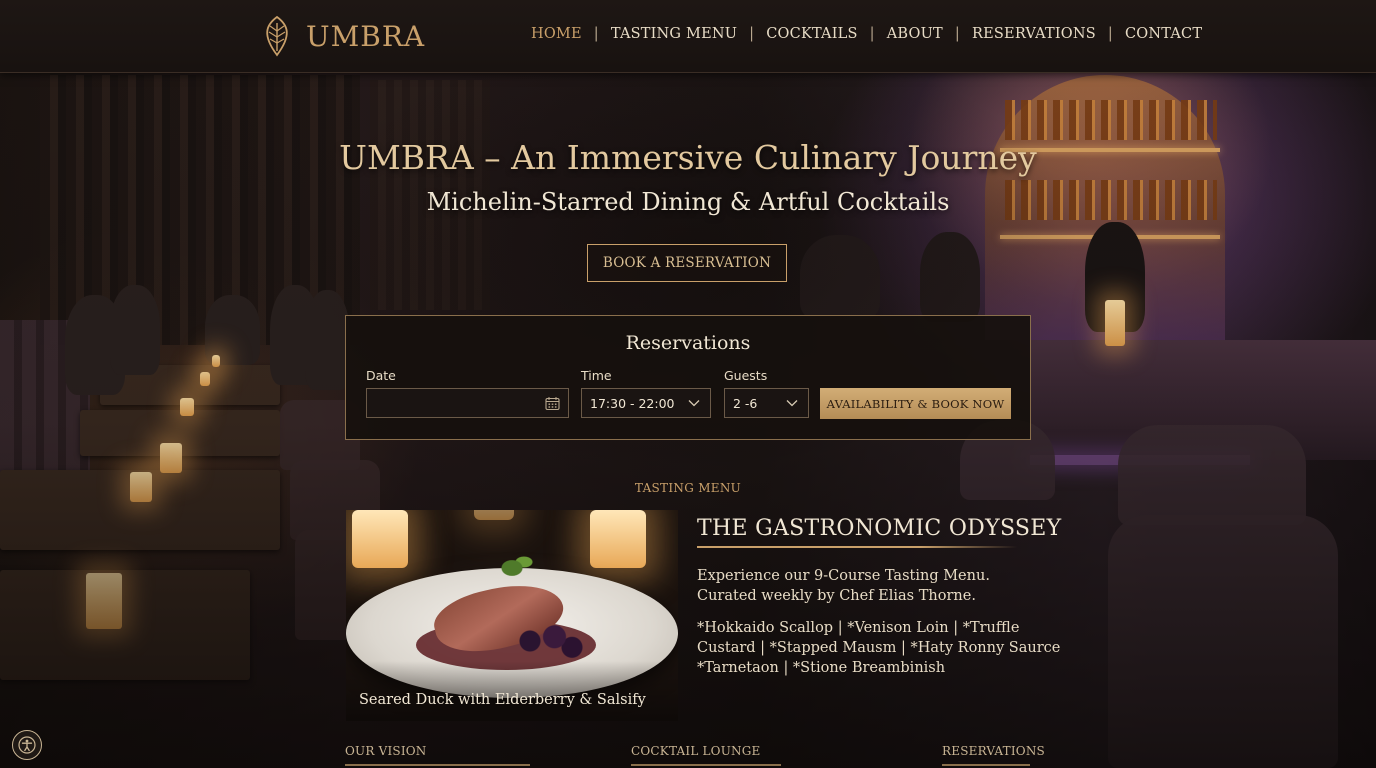 The height and width of the screenshot is (768, 1376). Describe the element at coordinates (993, 751) in the screenshot. I see `footer-link-reservations: RESERVATIONS` at that location.